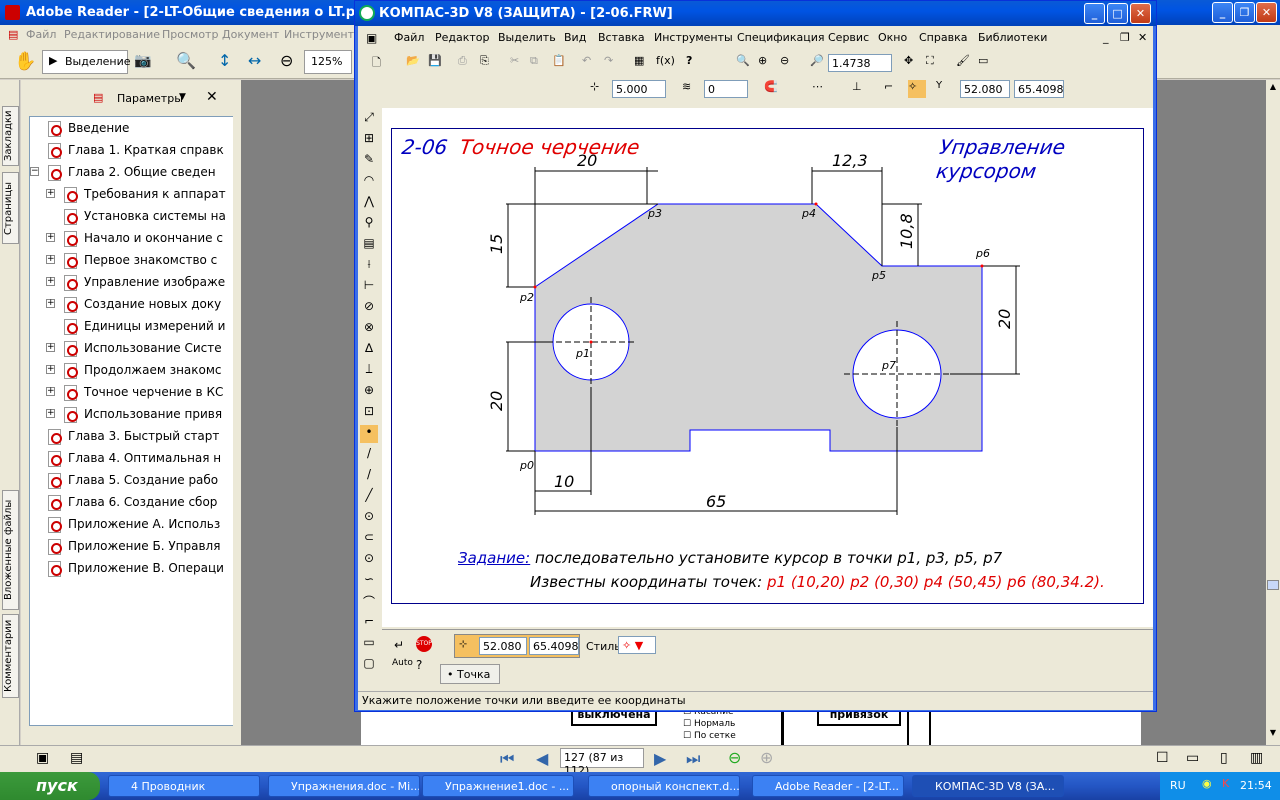 The image size is (1280, 800). What do you see at coordinates (591, 63) in the screenshot?
I see `undo-icon: ↶` at bounding box center [591, 63].